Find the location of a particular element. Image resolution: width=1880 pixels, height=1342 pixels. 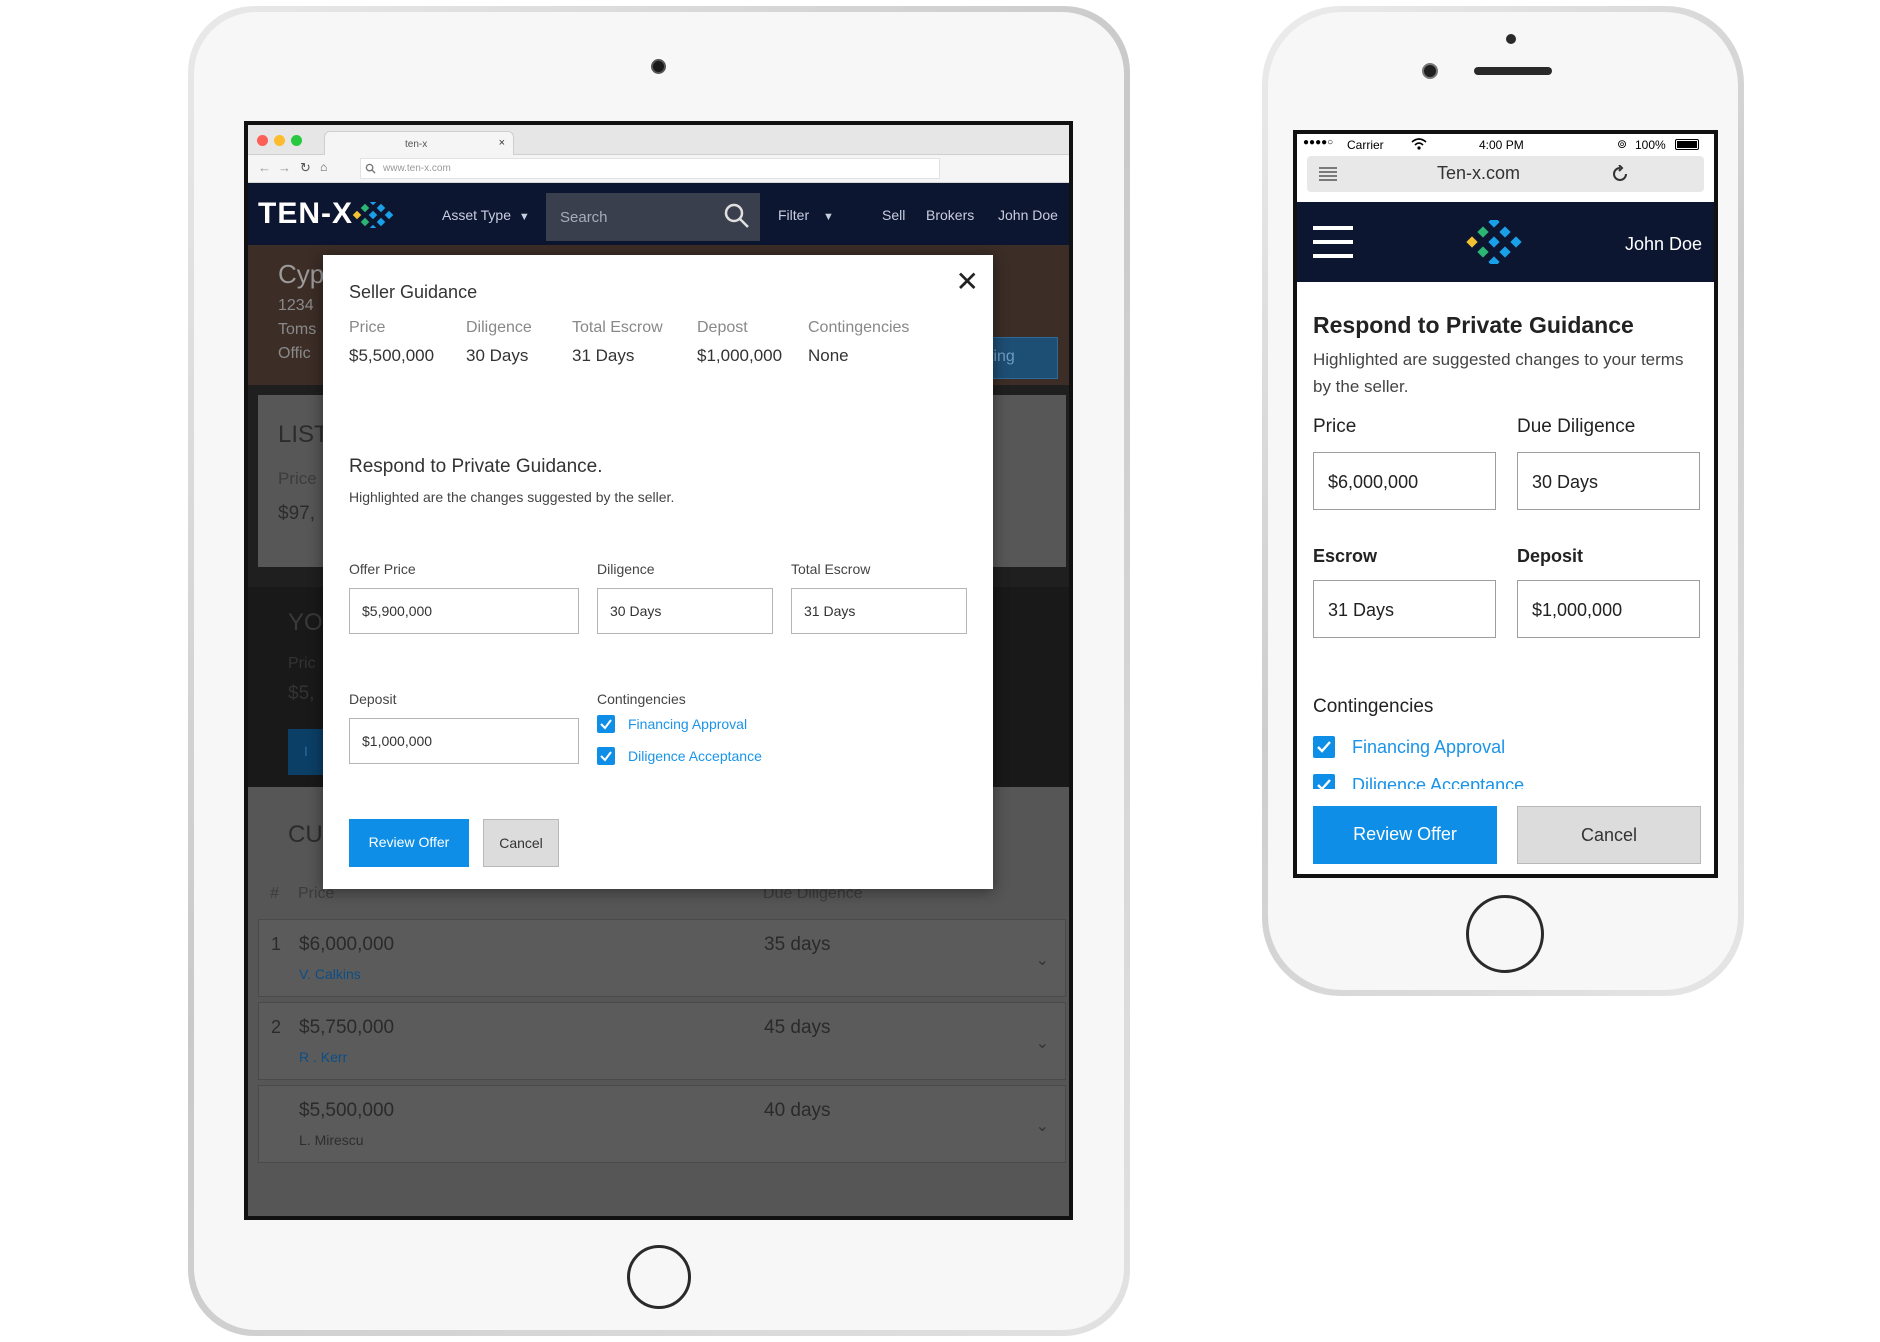

battery-icon is located at coordinates (1687, 144).